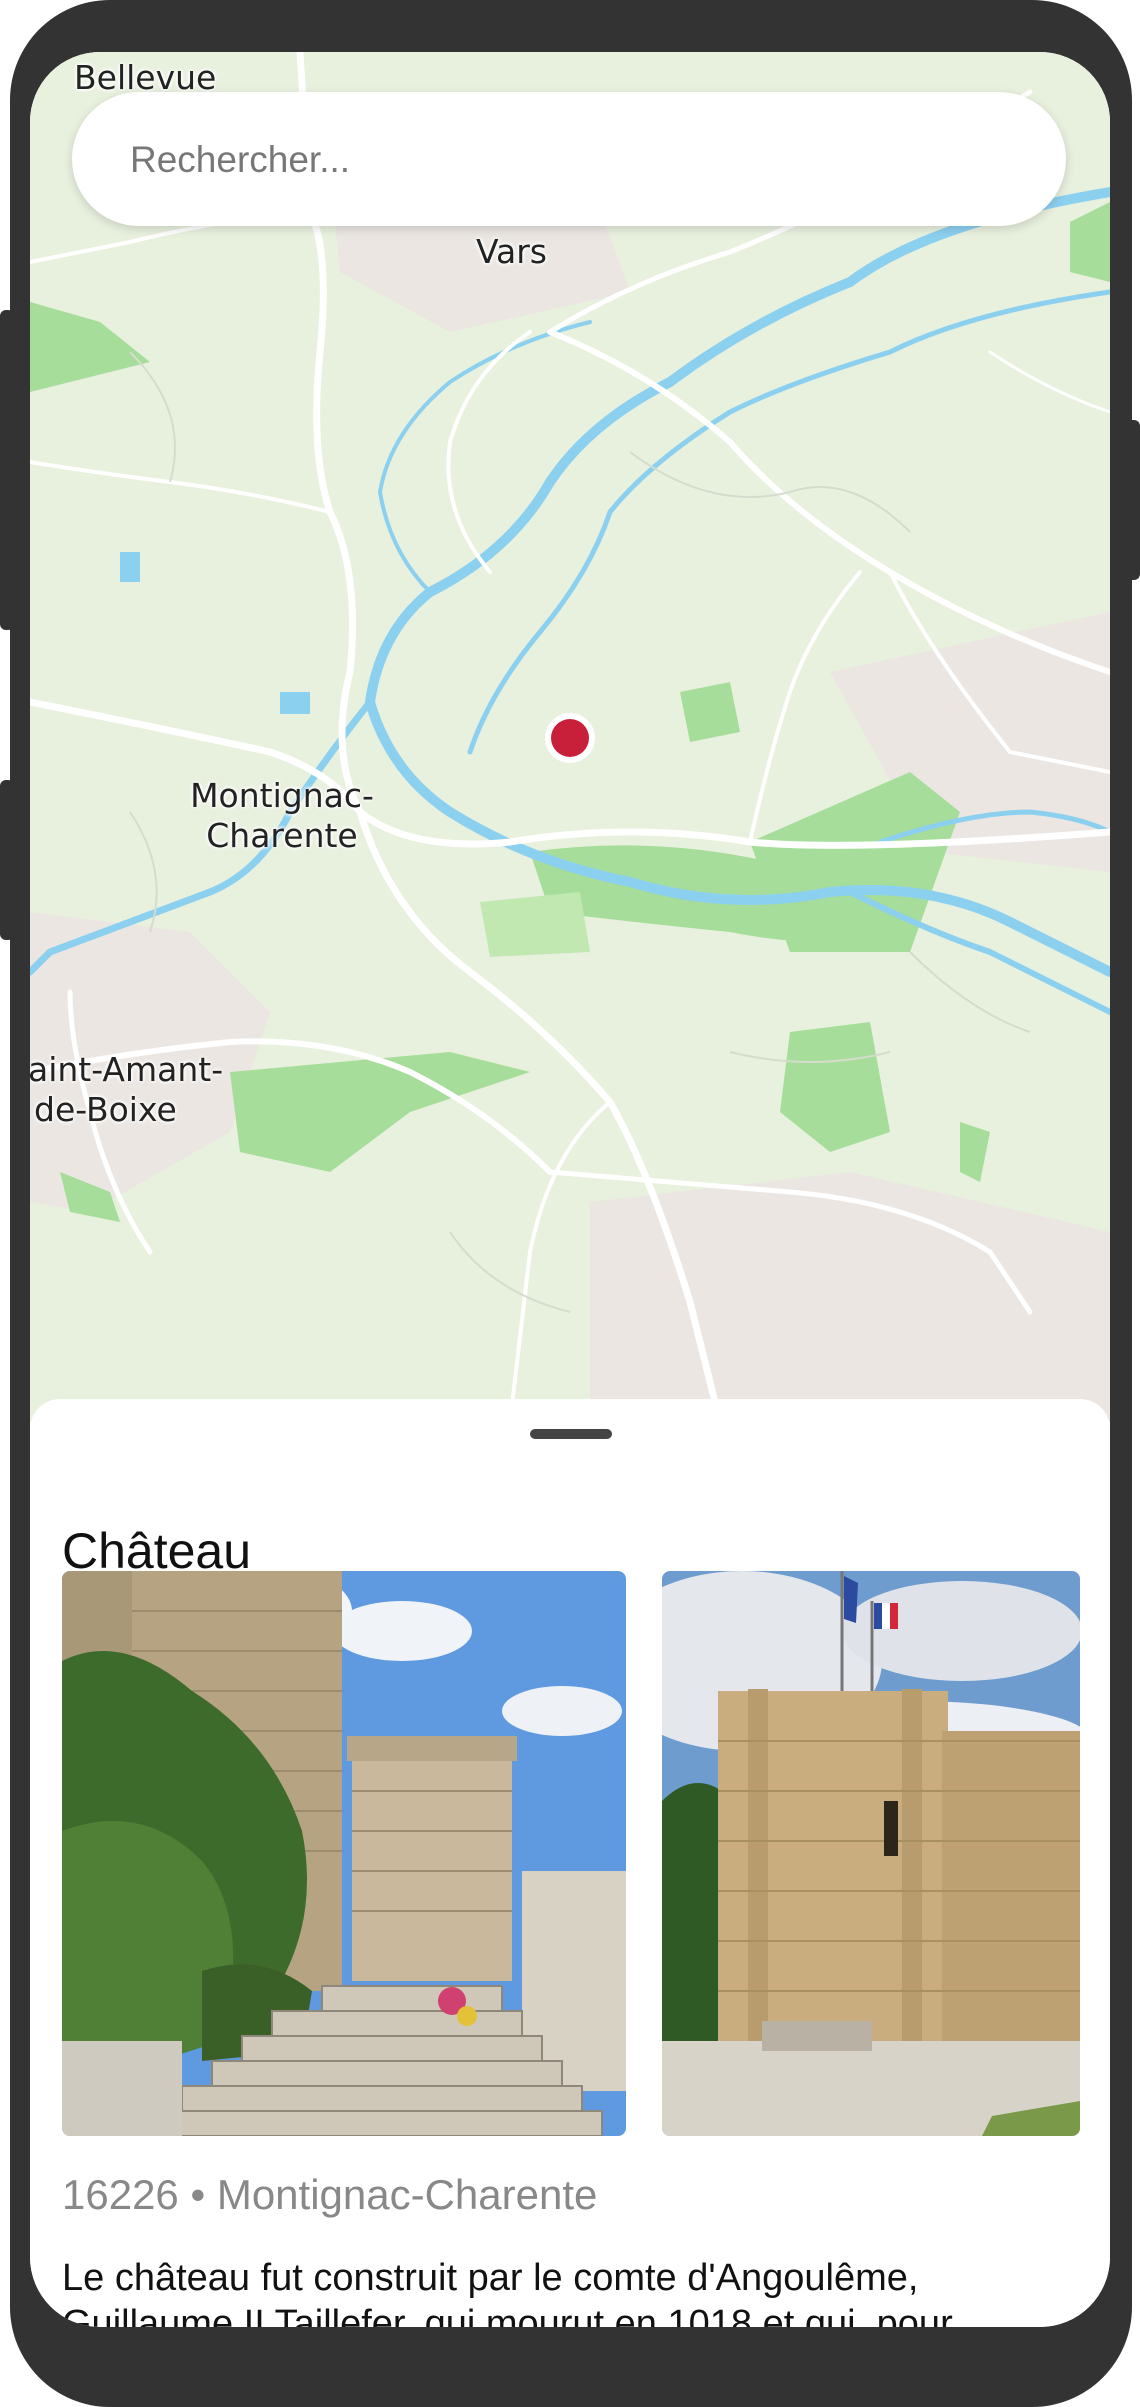  What do you see at coordinates (127, 1069) in the screenshot?
I see `map-label-saint-amant-line1: aint-Amant-` at bounding box center [127, 1069].